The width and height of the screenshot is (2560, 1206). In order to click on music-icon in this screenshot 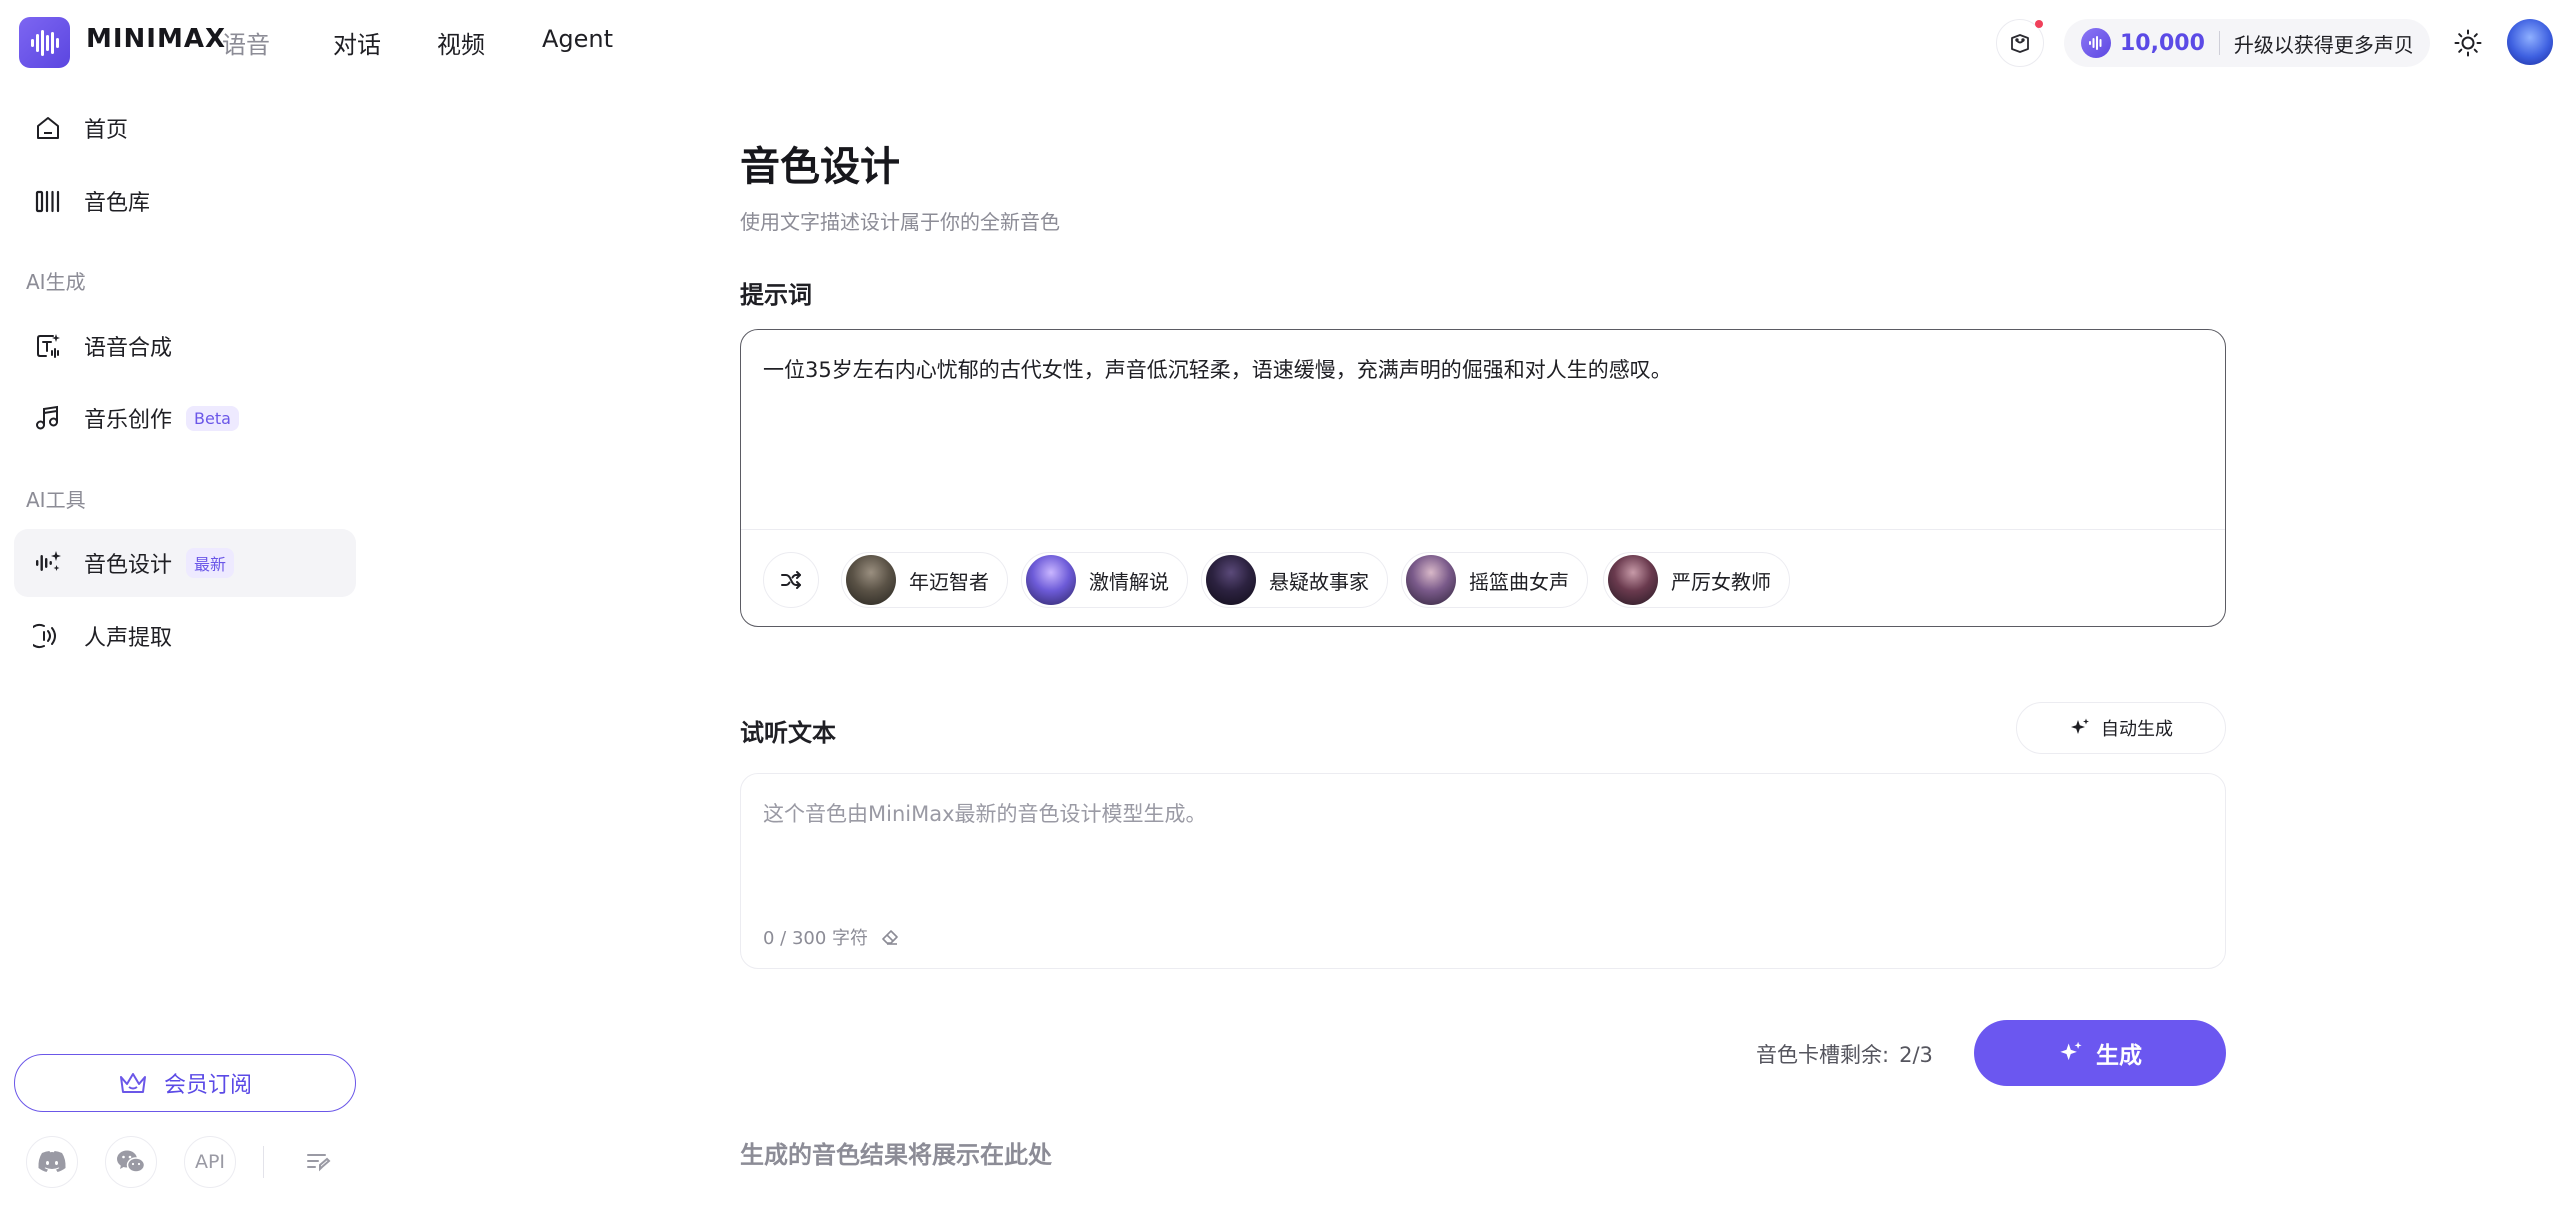, I will do `click(48, 418)`.